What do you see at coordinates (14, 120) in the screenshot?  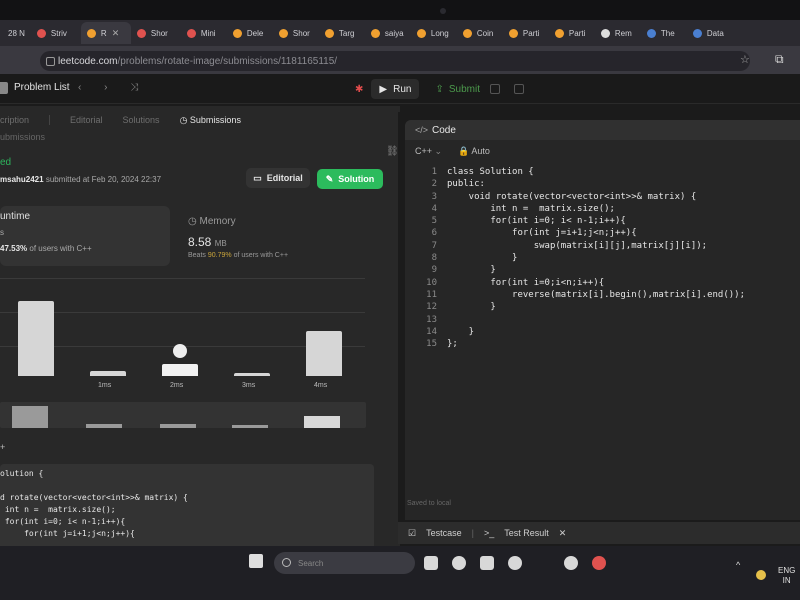 I see `tab-description: cription` at bounding box center [14, 120].